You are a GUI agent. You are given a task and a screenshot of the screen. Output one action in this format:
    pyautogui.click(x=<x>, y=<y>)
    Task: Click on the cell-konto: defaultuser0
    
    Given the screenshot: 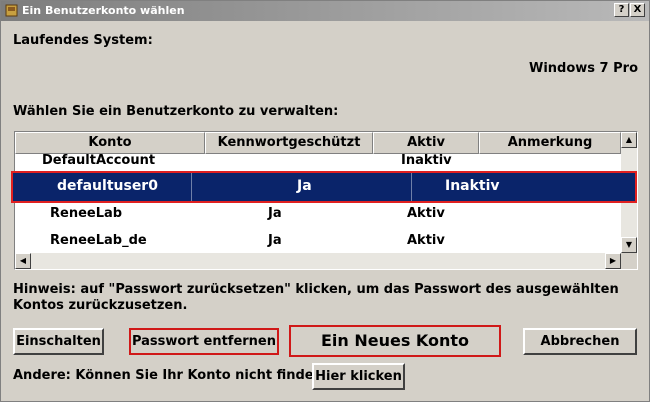 What is the action you would take?
    pyautogui.click(x=107, y=186)
    